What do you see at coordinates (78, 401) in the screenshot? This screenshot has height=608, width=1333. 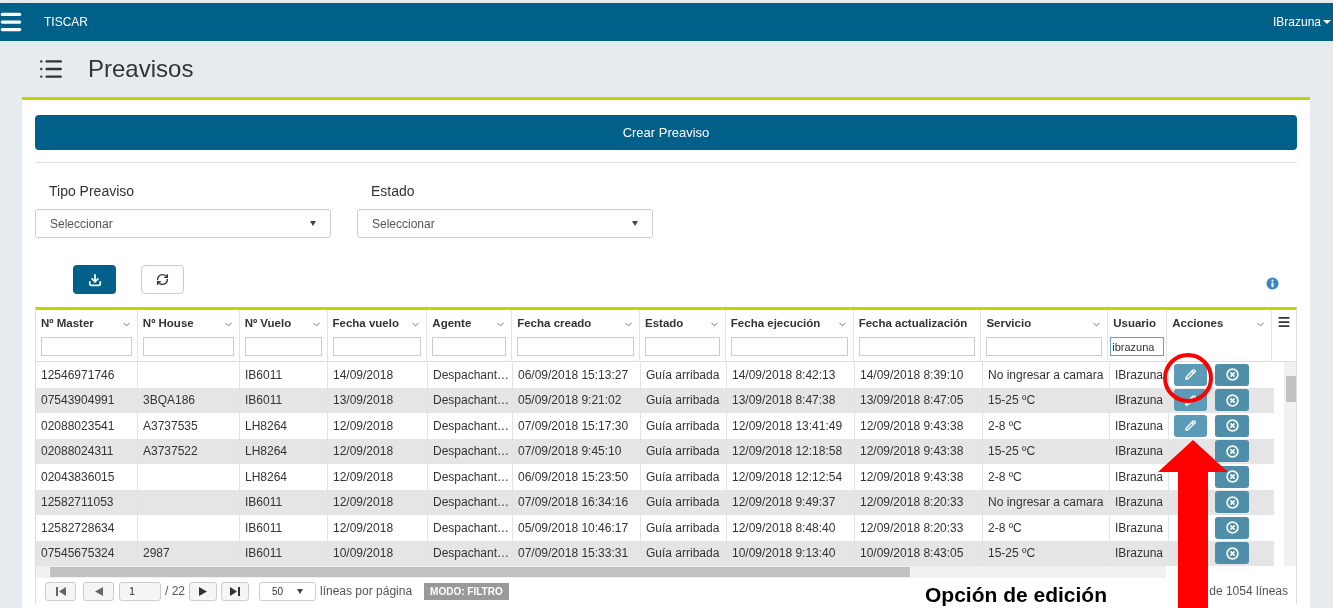 I see `table-cell-text: 07543904991` at bounding box center [78, 401].